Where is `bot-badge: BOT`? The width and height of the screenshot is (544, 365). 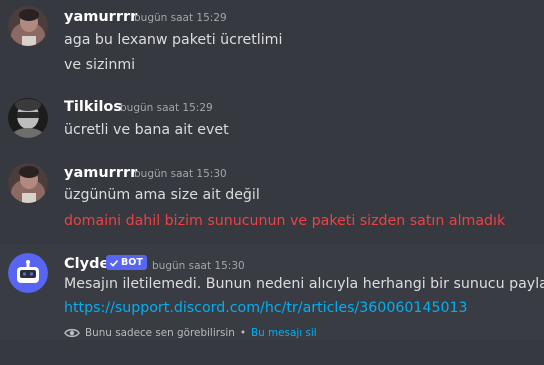 bot-badge: BOT is located at coordinates (126, 262).